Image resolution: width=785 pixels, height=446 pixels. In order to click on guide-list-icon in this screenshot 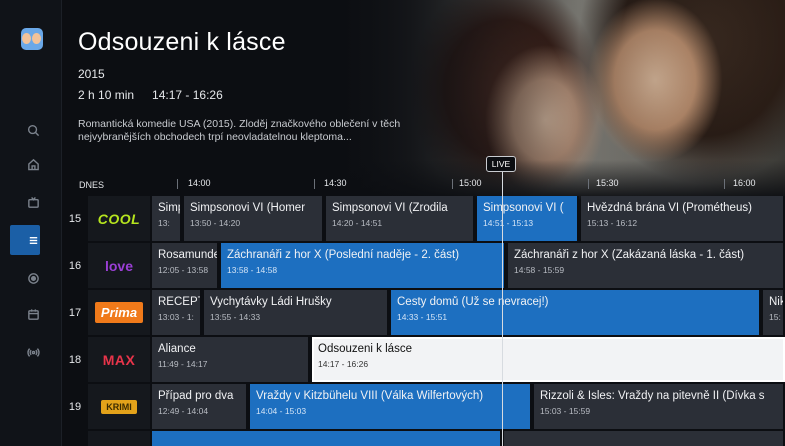, I will do `click(33, 240)`.